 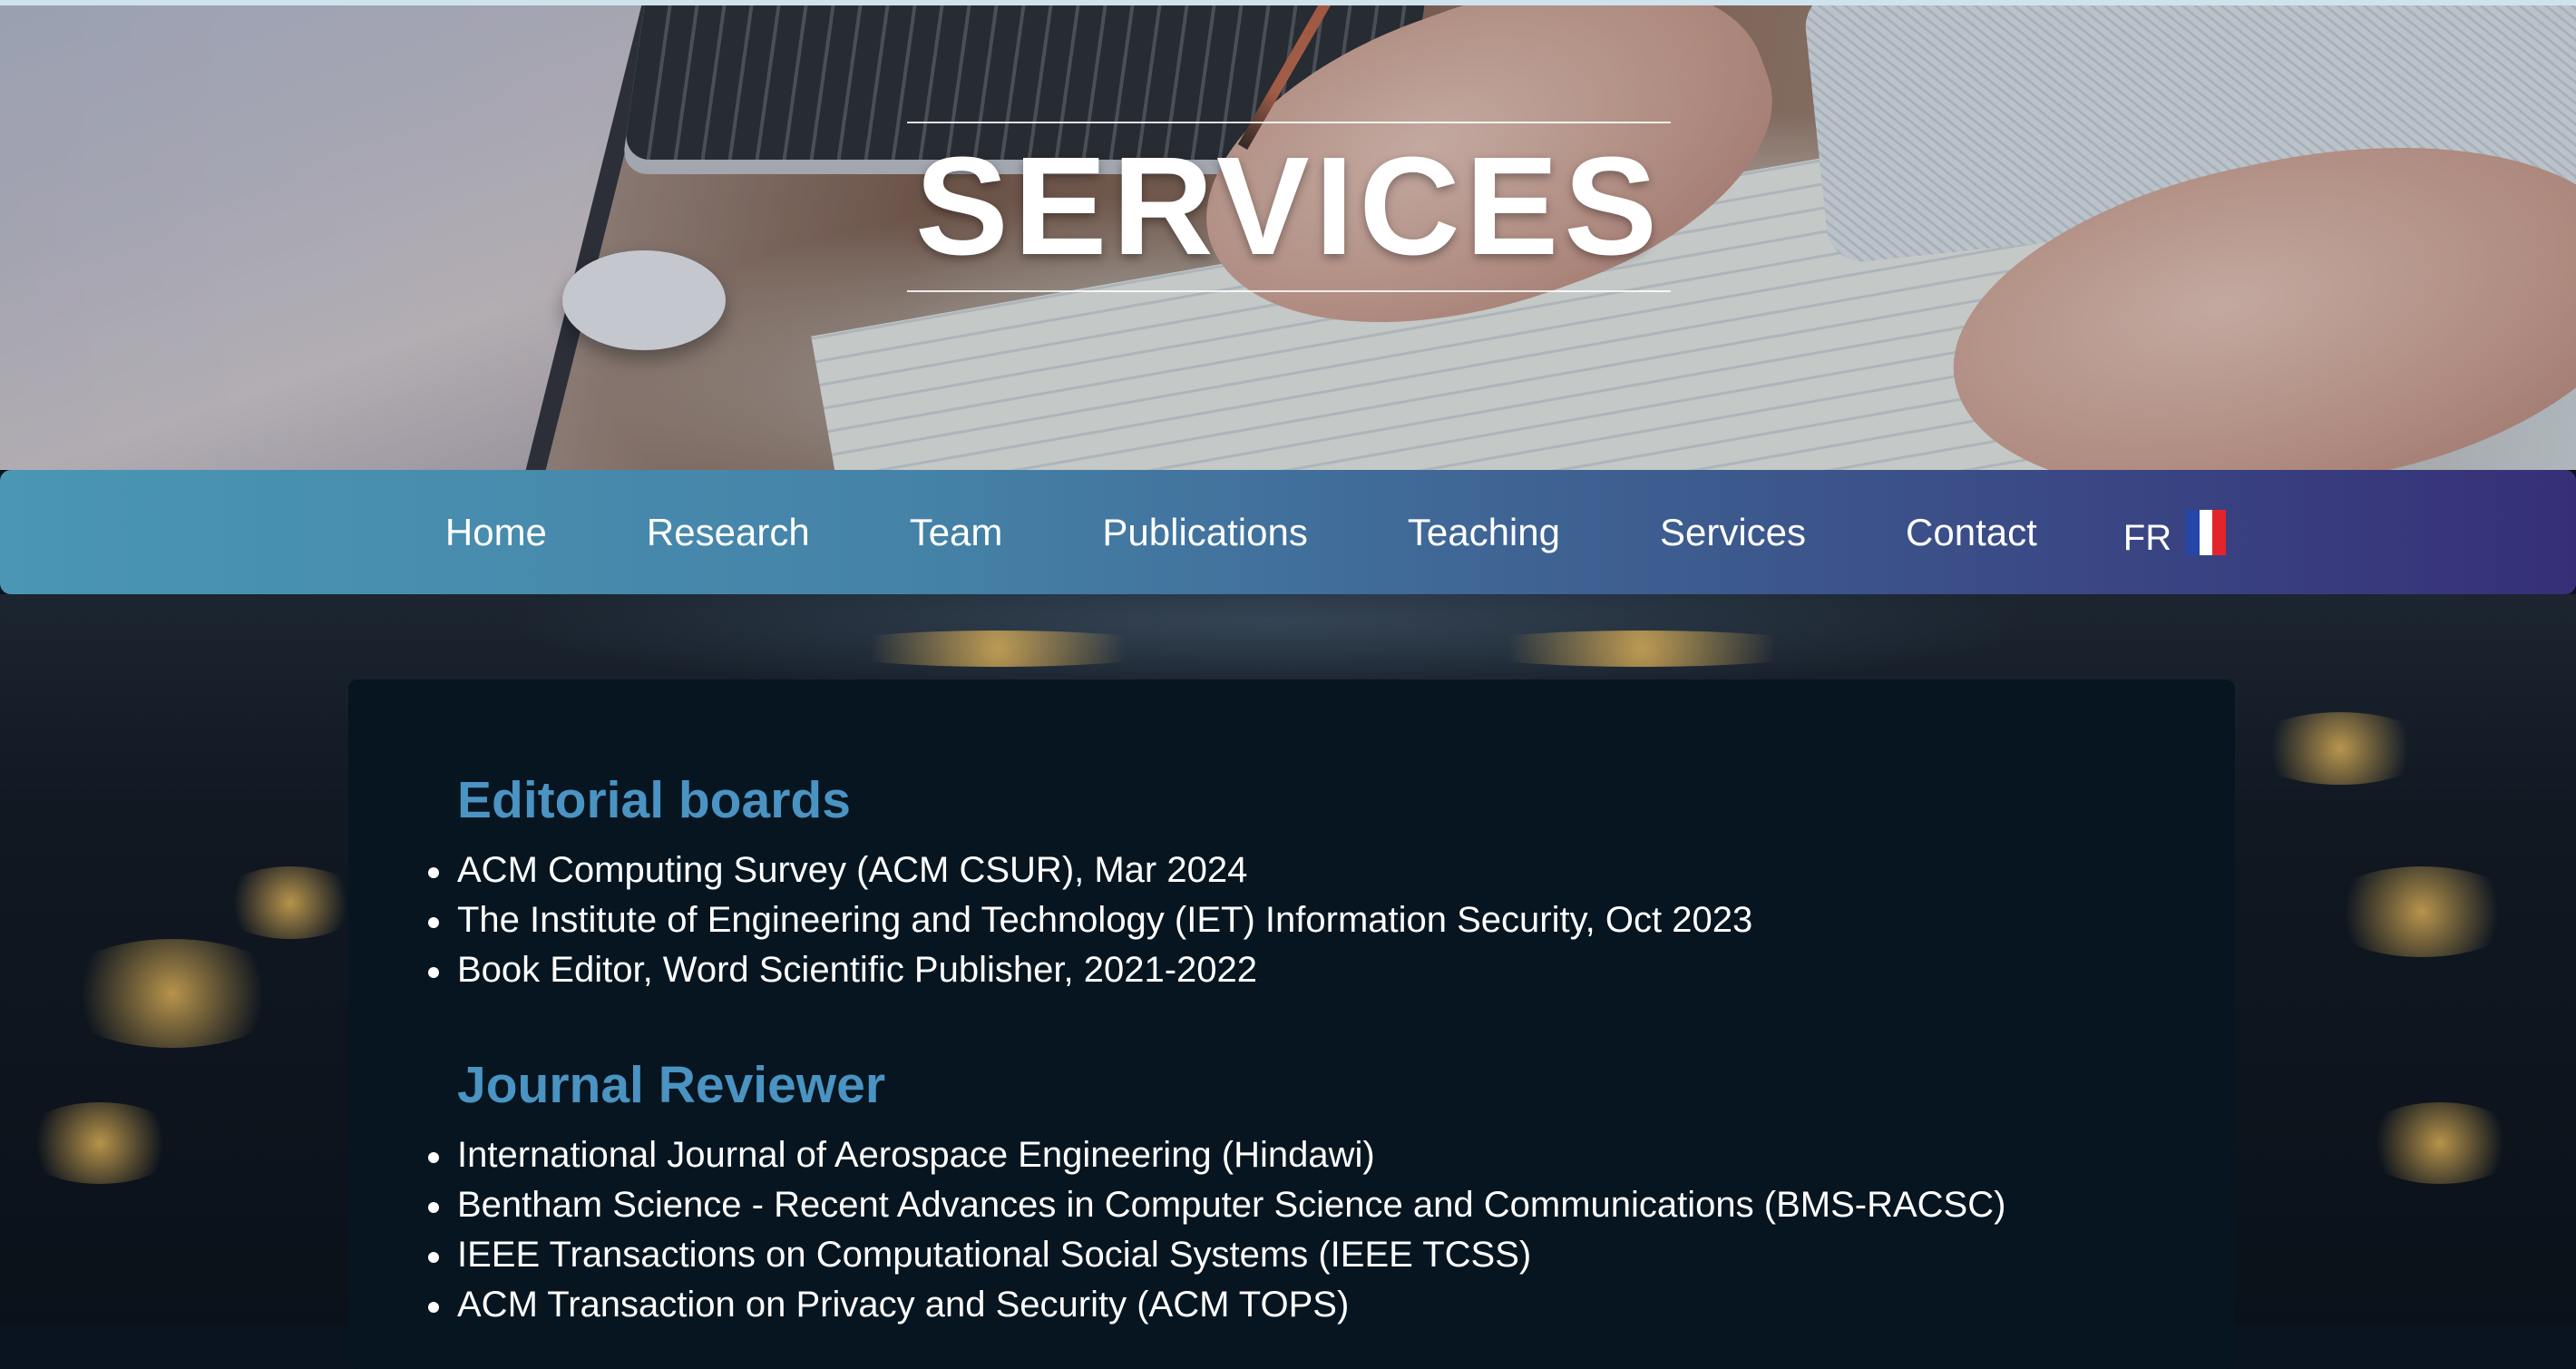 I want to click on nav-home: Home, so click(x=496, y=532).